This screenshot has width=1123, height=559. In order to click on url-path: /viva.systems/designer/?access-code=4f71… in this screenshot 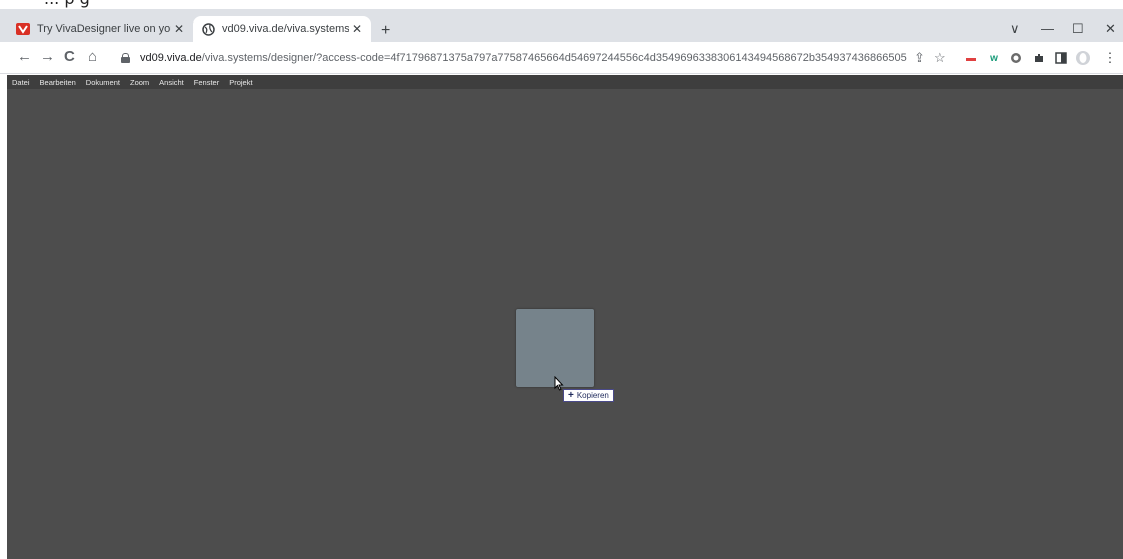, I will do `click(555, 58)`.